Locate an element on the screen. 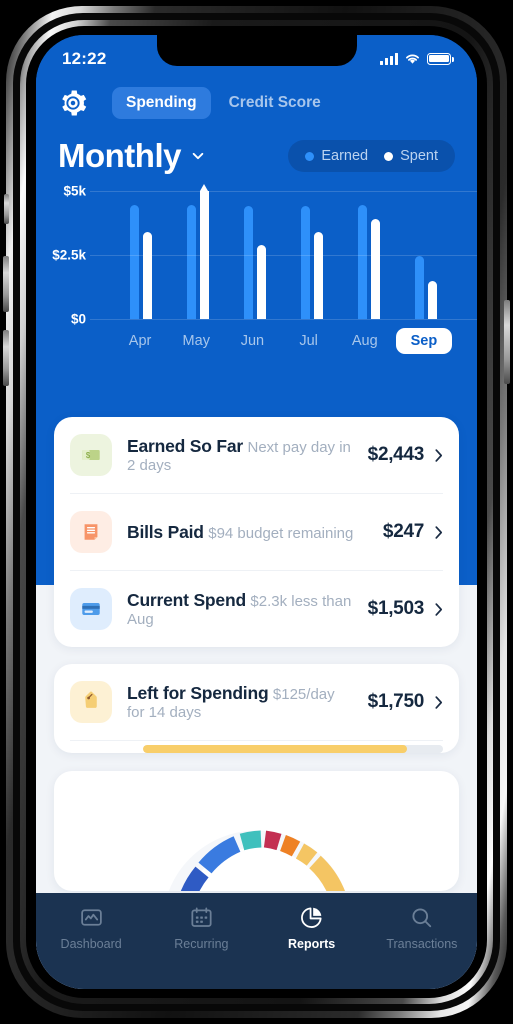 The width and height of the screenshot is (513, 1024). row-title: Current Spend is located at coordinates (186, 599).